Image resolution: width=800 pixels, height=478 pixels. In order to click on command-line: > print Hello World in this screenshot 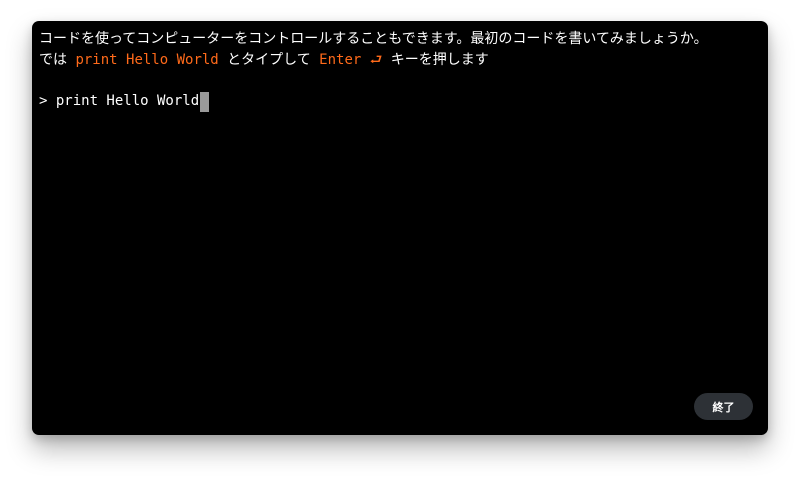, I will do `click(124, 101)`.